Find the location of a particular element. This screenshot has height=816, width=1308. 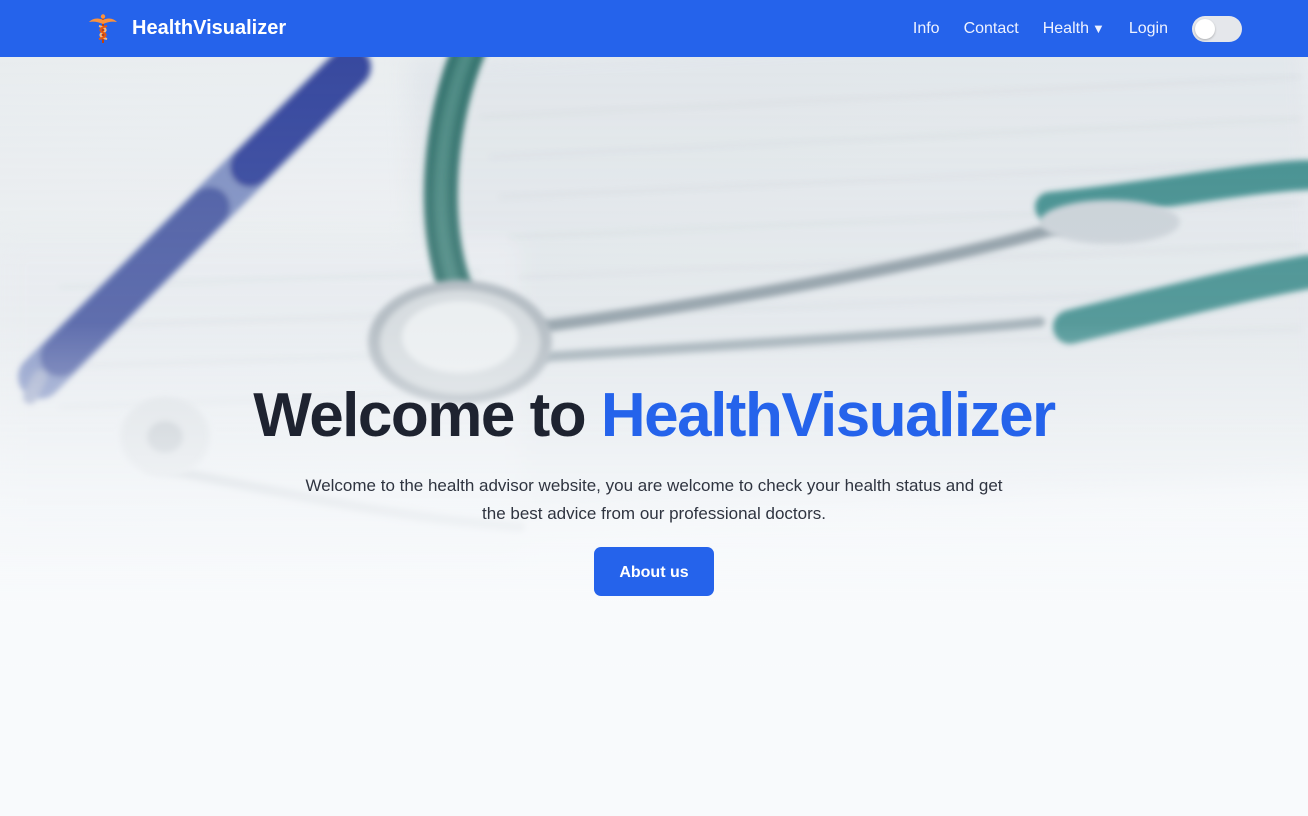

hero-title-accent: HealthVisualizer is located at coordinates (828, 415).